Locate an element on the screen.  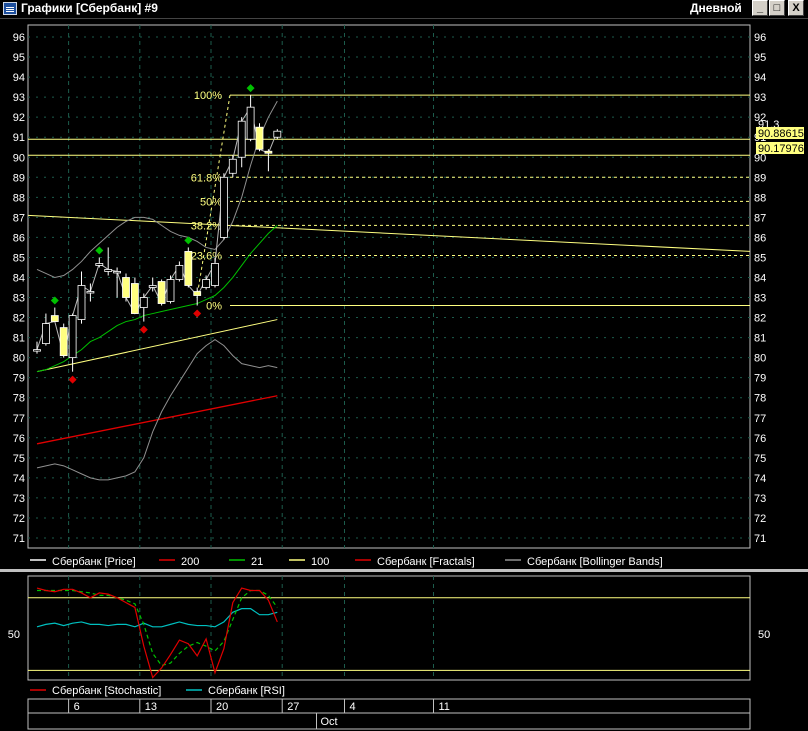
date-tick-label: 13 is located at coordinates (151, 707).